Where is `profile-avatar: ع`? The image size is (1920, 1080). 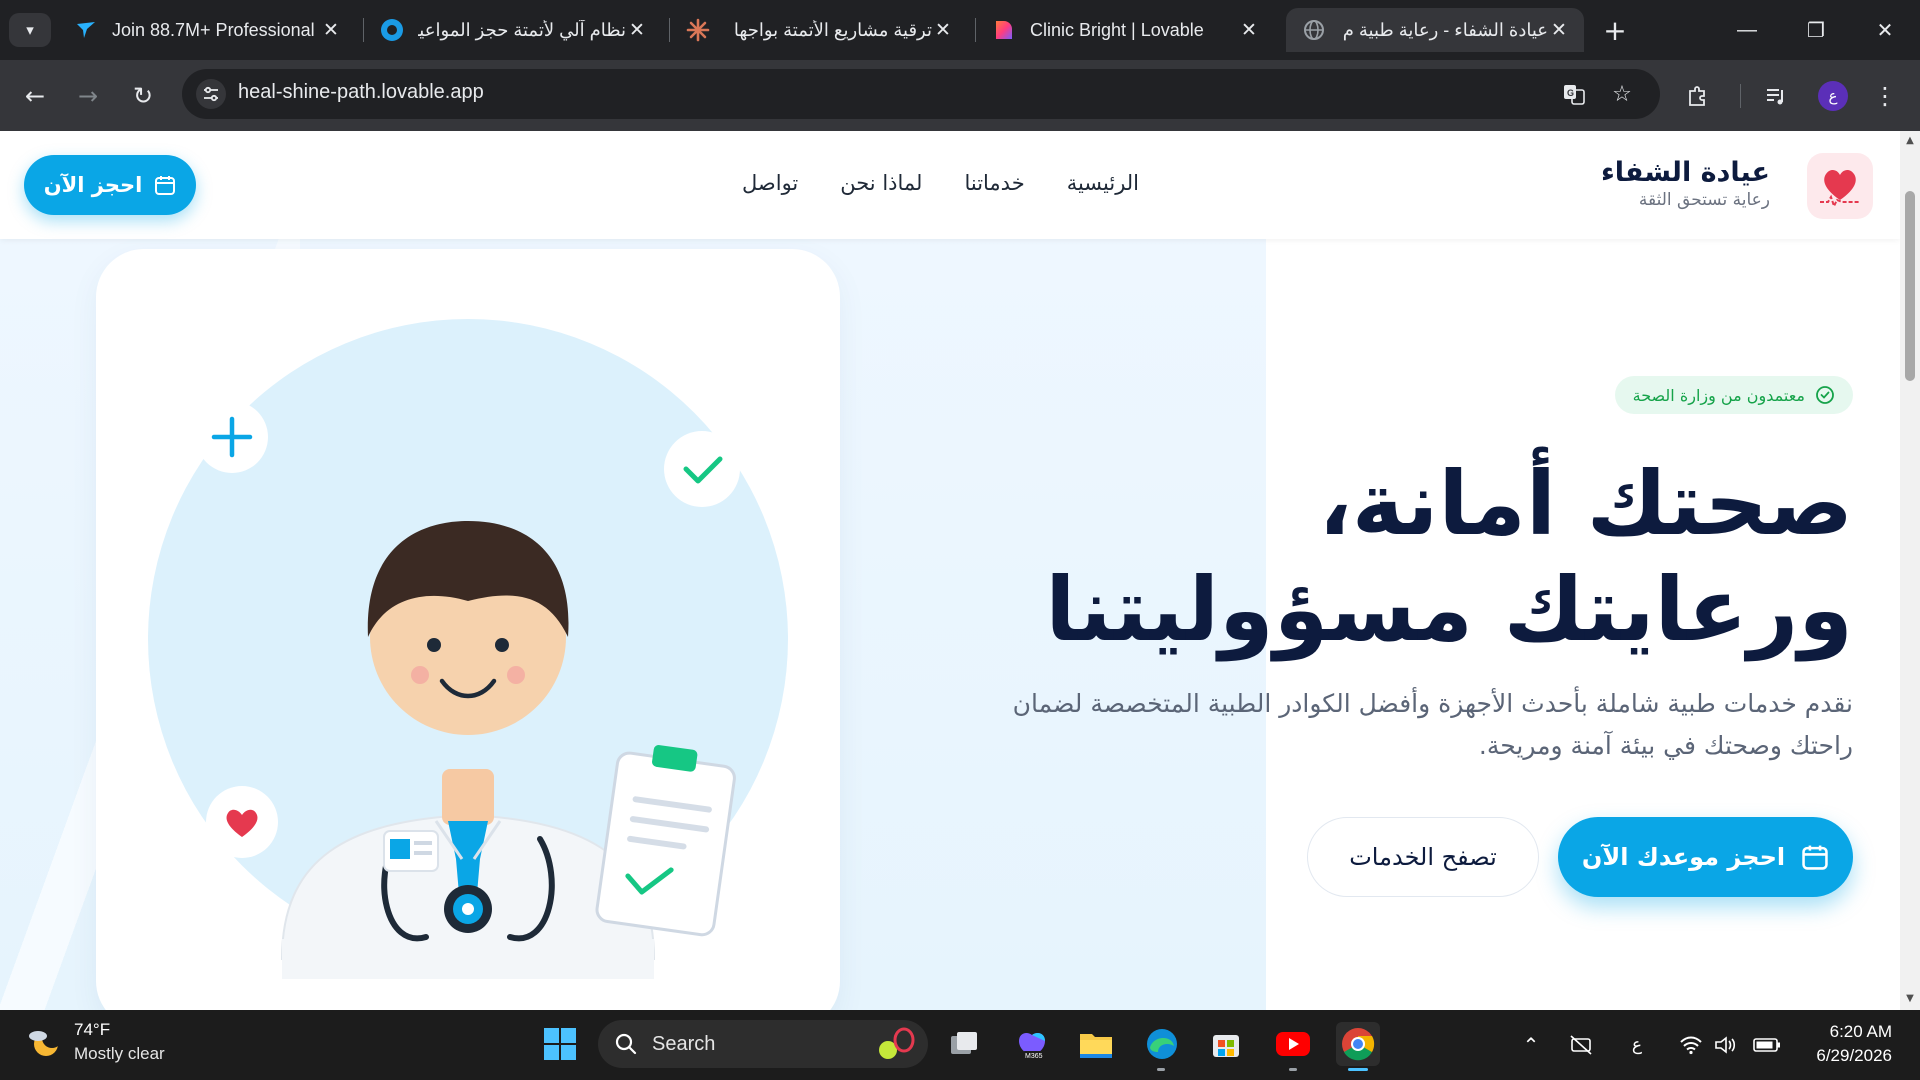
profile-avatar: ع is located at coordinates (1833, 96).